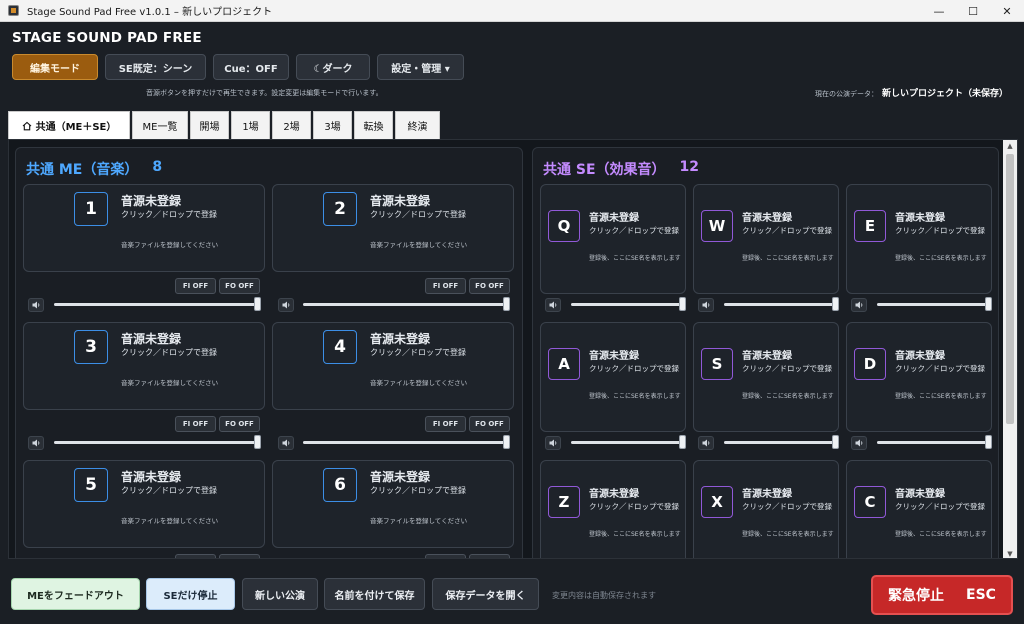  I want to click on se-pad-key: A, so click(564, 364).